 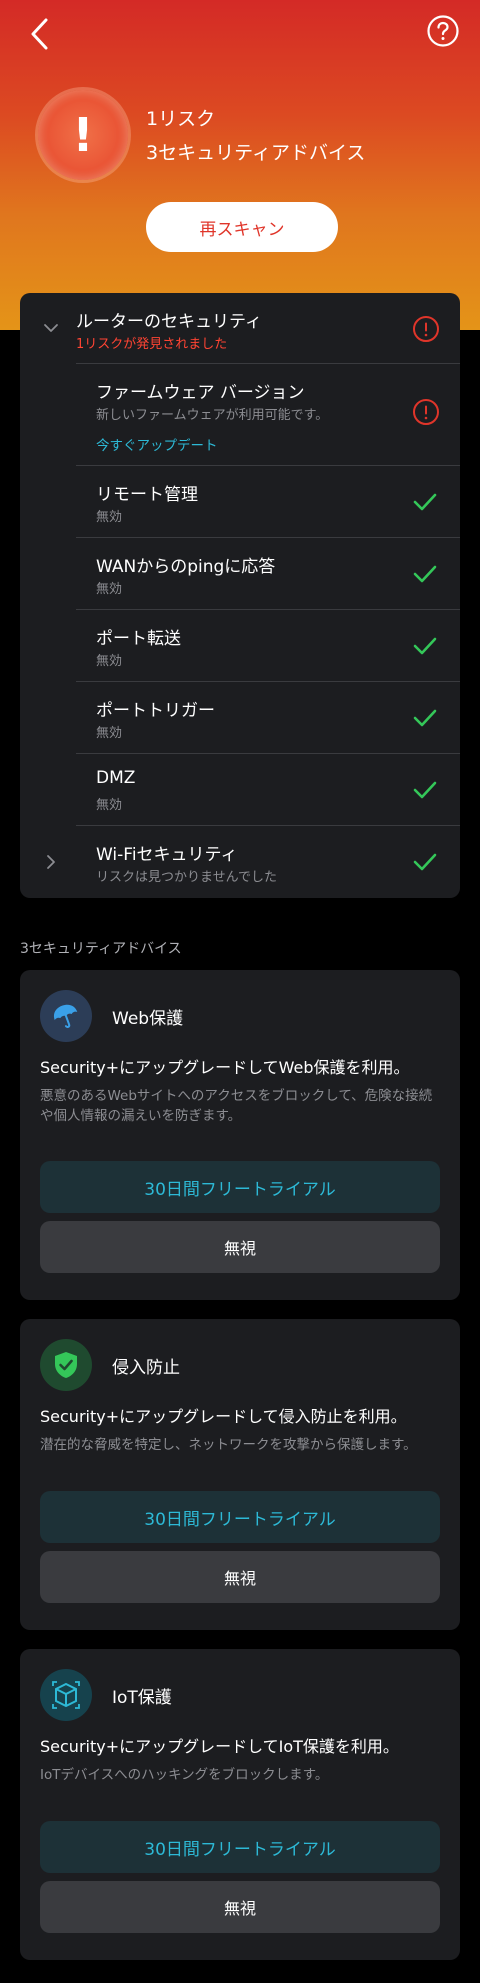 What do you see at coordinates (66, 1365) in the screenshot?
I see `shield-check-icon` at bounding box center [66, 1365].